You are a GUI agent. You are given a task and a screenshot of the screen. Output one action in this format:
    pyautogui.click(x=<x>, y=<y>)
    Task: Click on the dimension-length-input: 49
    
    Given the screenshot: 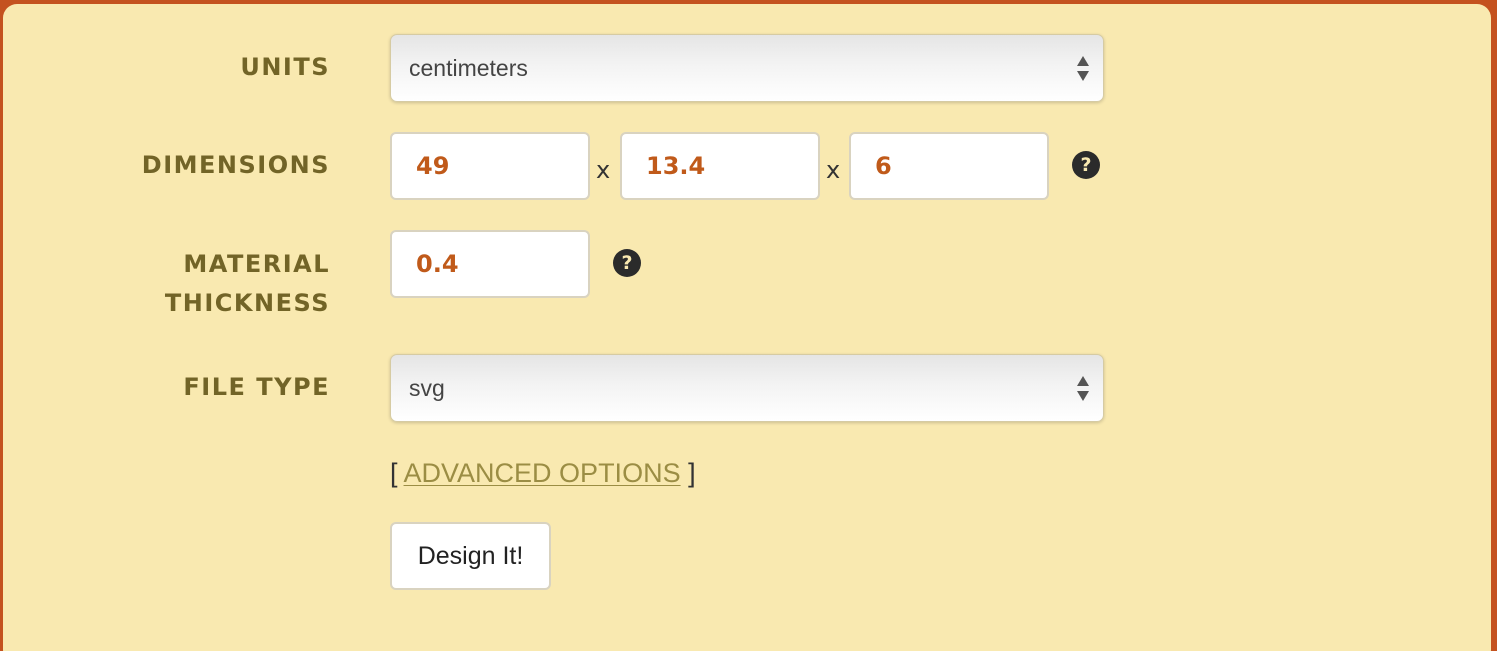 What is the action you would take?
    pyautogui.click(x=490, y=166)
    